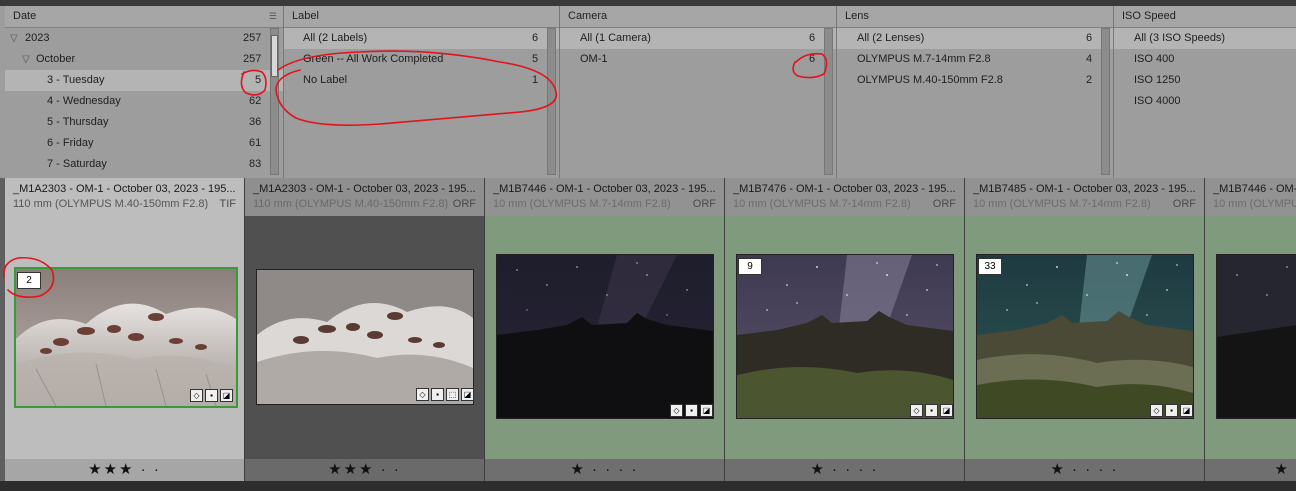 The height and width of the screenshot is (491, 1296). I want to click on date-row-label: 3 - Tuesday, so click(76, 80).